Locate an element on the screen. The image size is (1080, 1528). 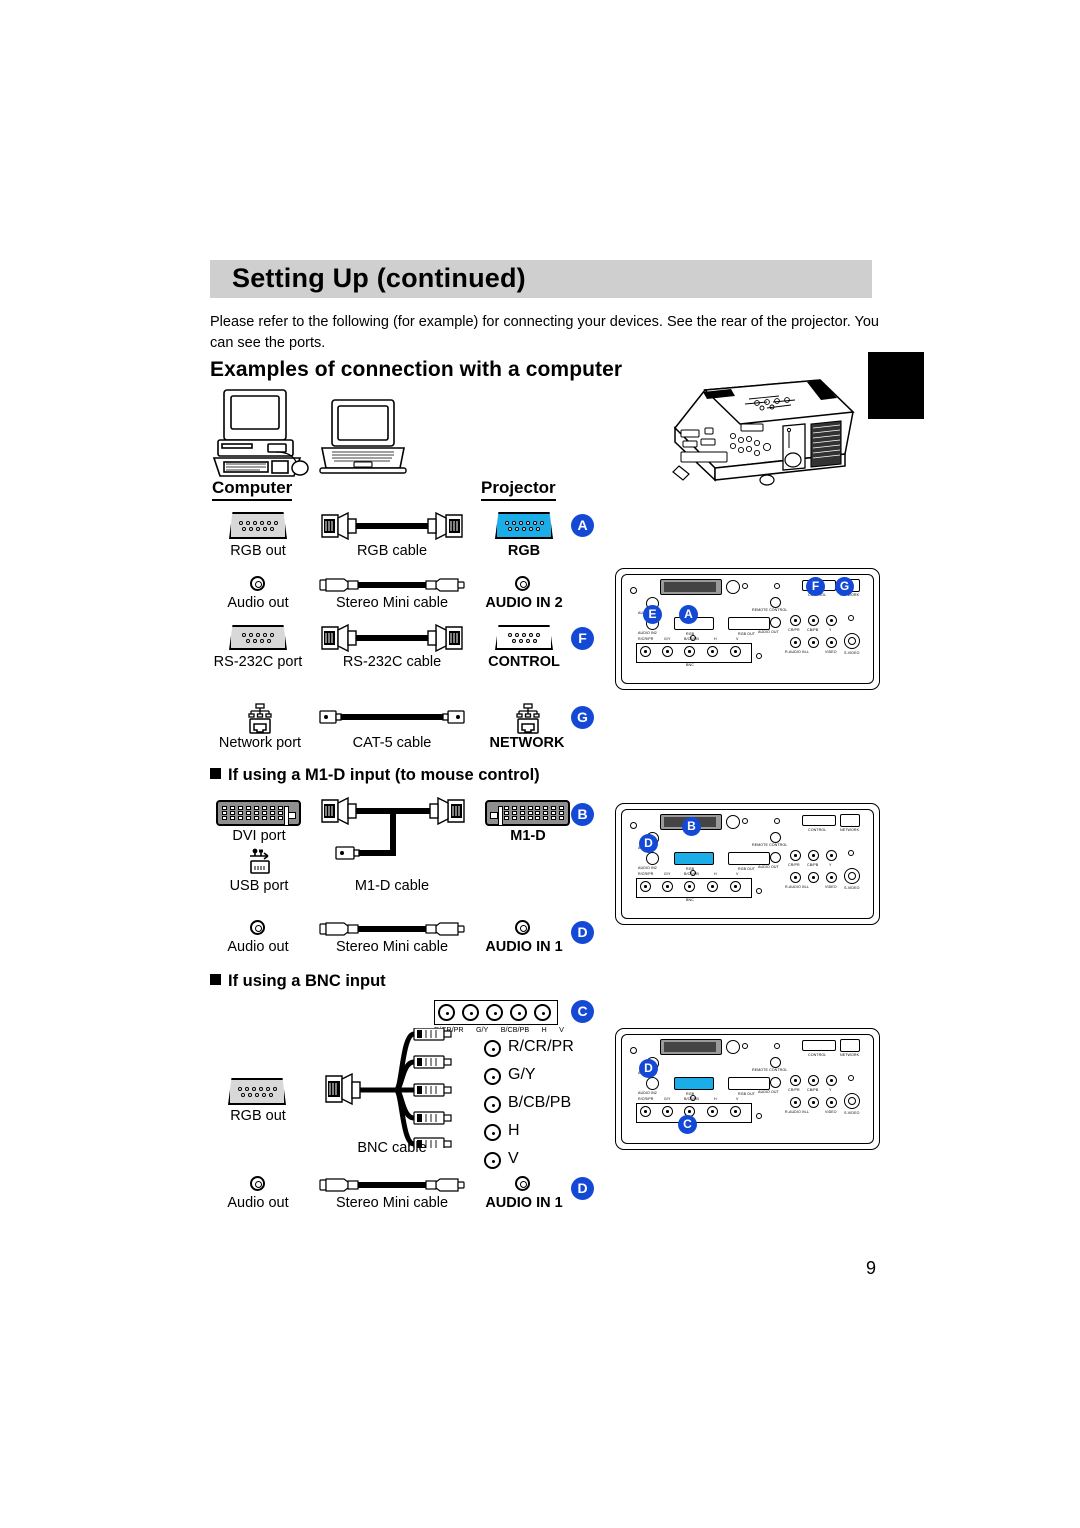
port-m1d-icon is located at coordinates (527, 813).